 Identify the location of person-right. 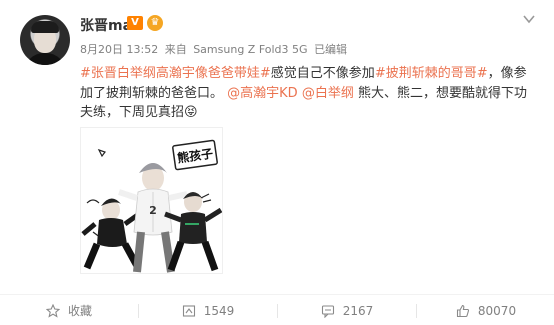
(193, 232).